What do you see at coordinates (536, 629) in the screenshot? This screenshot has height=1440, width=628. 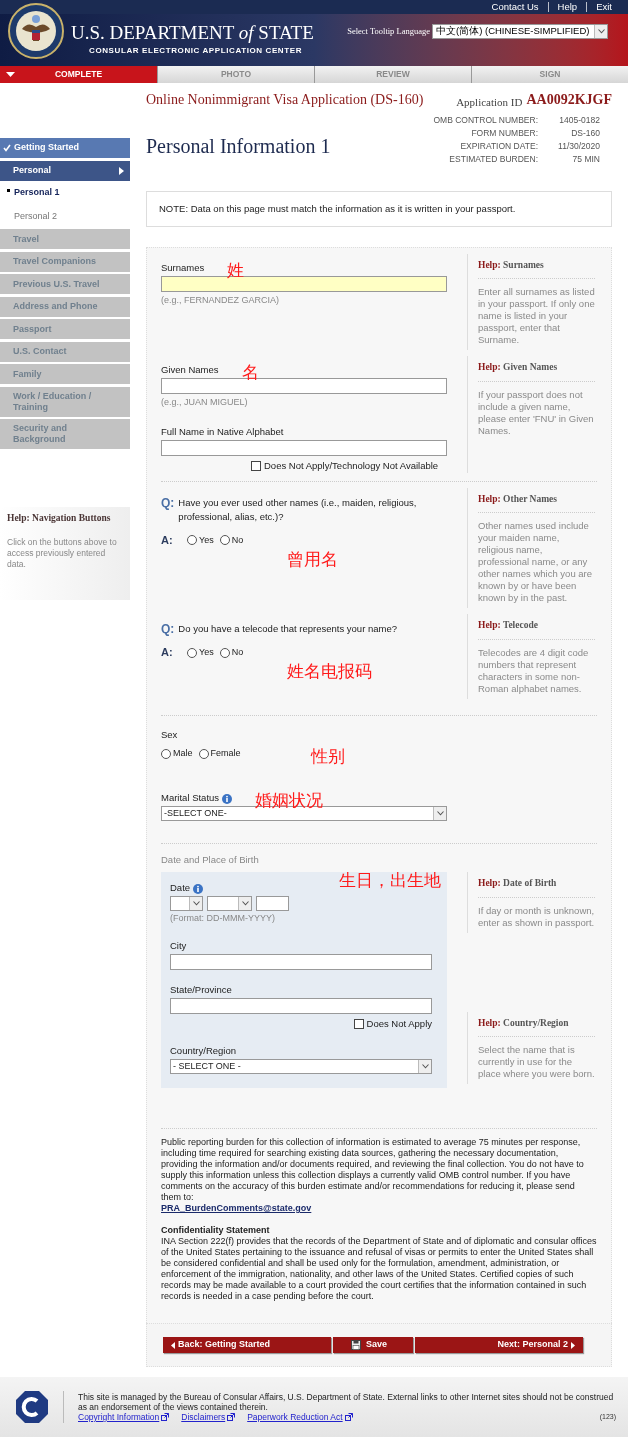 I see `help-title: Help: Telecode` at bounding box center [536, 629].